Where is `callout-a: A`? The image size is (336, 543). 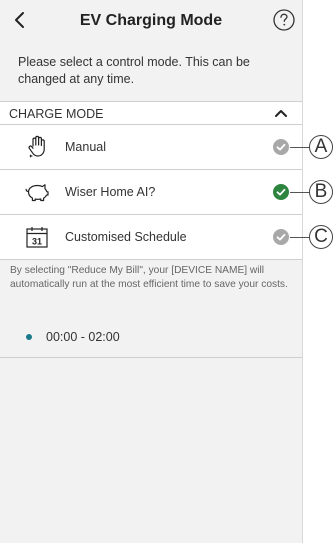
callout-a: A is located at coordinates (321, 147).